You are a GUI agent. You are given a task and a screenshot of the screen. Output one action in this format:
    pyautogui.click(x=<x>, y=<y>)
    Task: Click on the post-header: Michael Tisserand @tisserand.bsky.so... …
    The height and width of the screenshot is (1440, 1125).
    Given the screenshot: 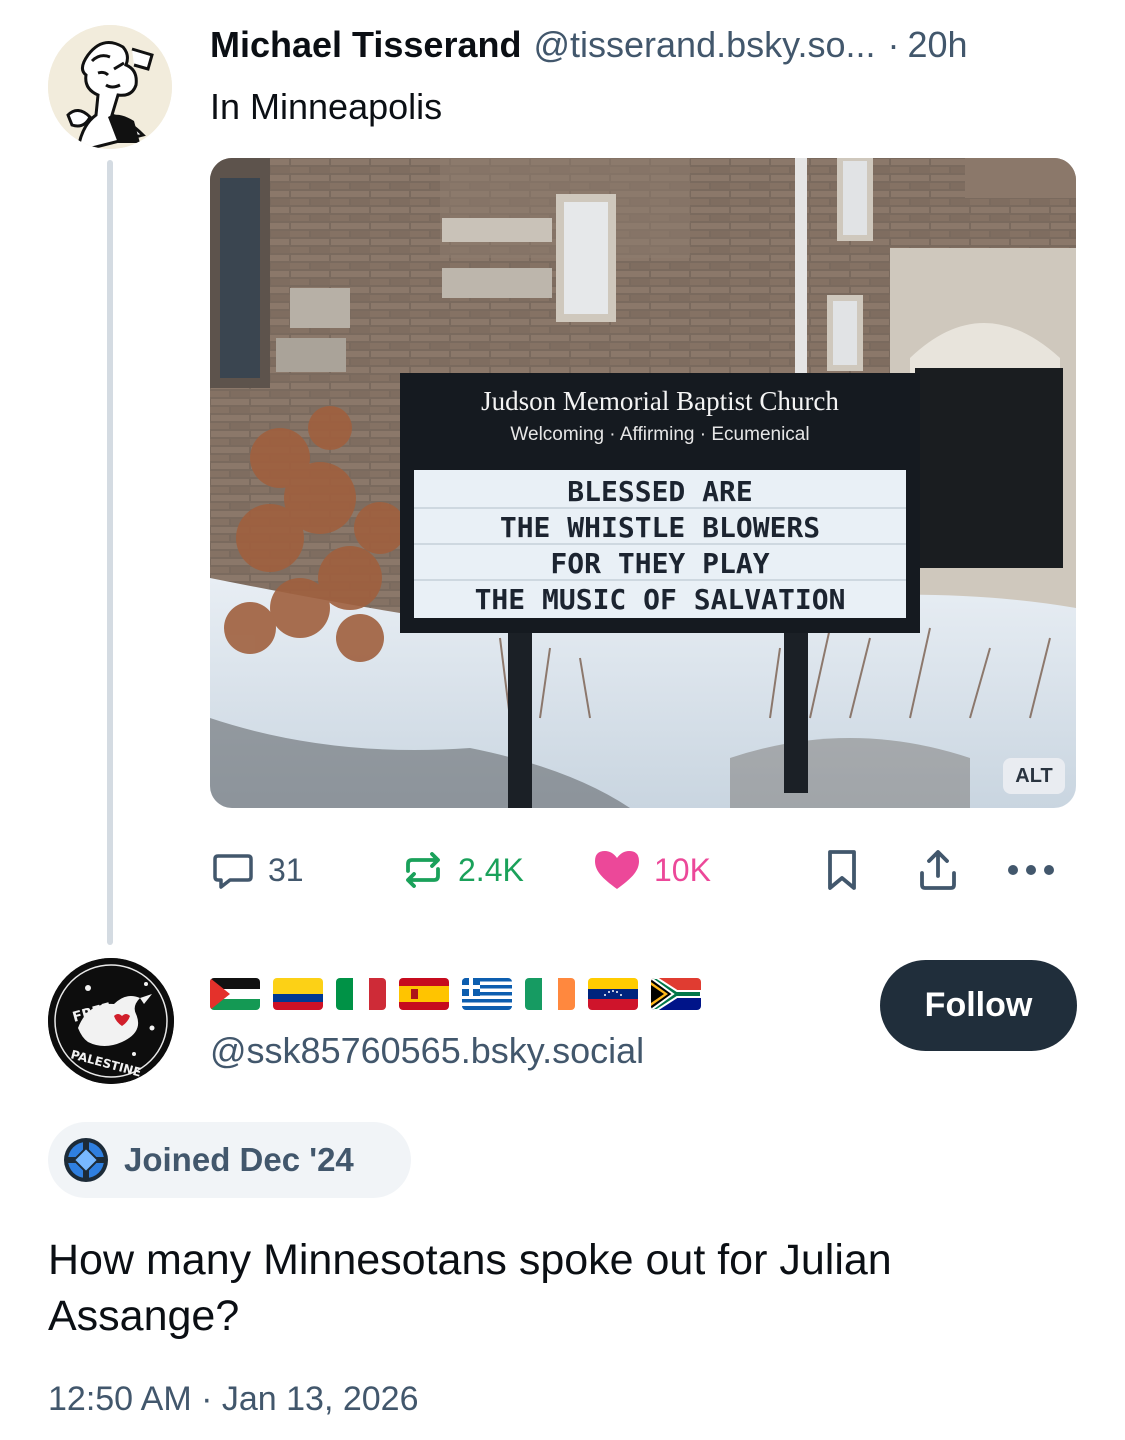 What is the action you would take?
    pyautogui.click(x=650, y=47)
    